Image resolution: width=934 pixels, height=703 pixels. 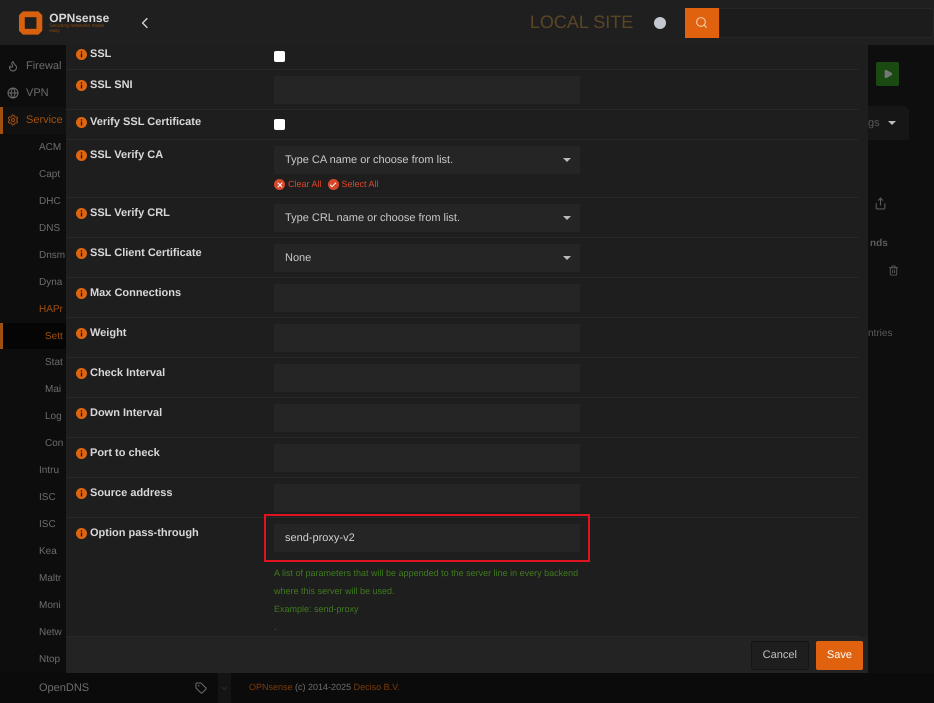 What do you see at coordinates (146, 253) in the screenshot?
I see `field-label: SSL Client Certificate` at bounding box center [146, 253].